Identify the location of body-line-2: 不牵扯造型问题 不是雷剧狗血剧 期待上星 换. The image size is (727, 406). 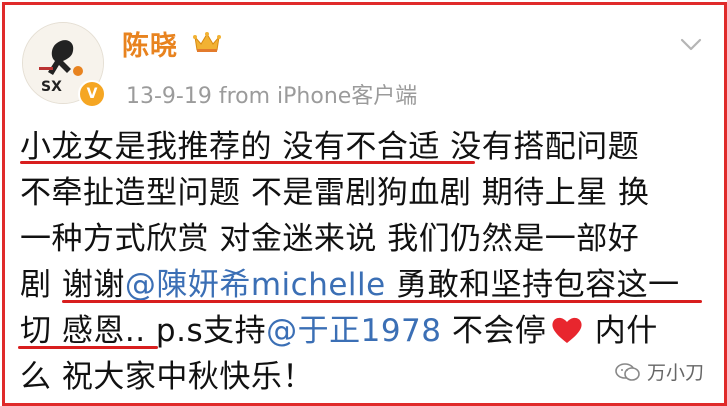
(335, 193).